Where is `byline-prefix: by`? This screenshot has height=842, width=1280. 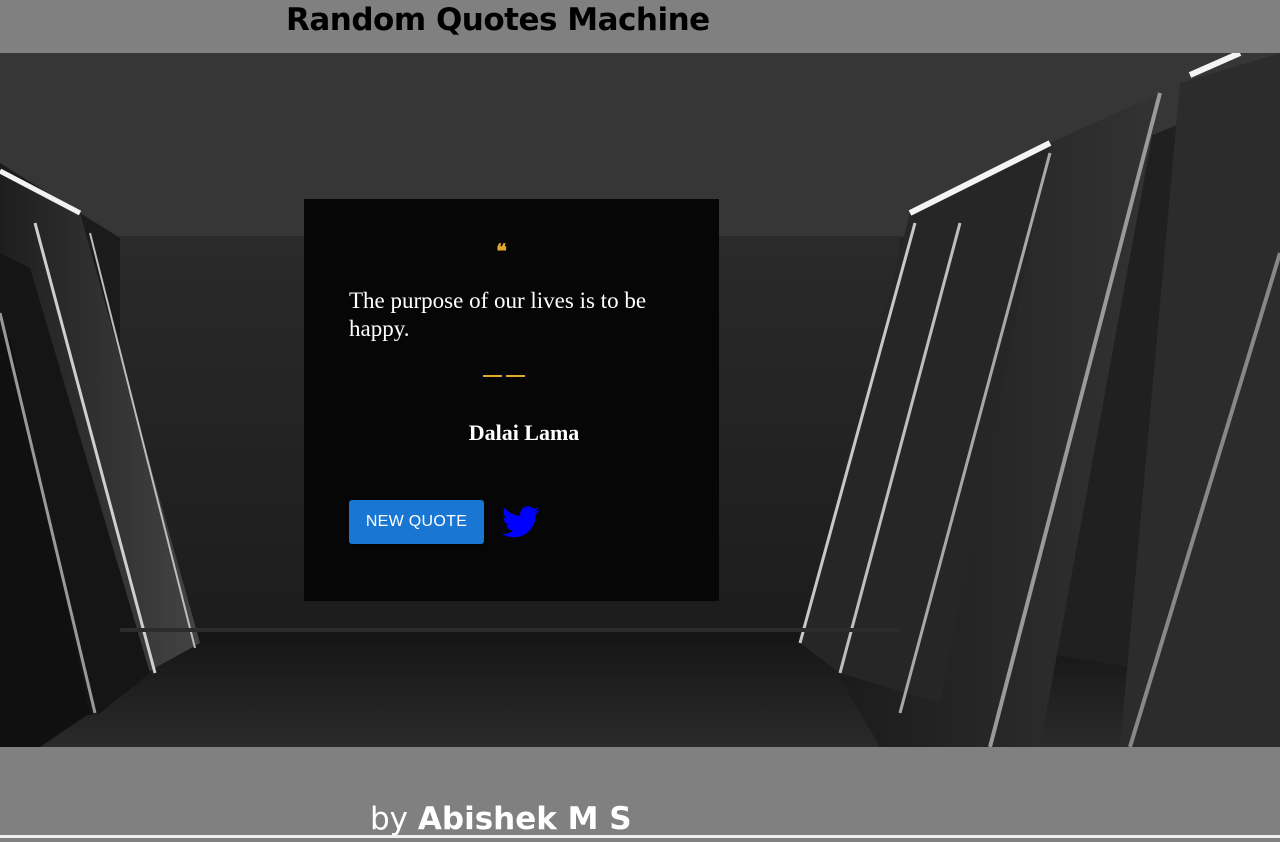
byline-prefix: by is located at coordinates (394, 819).